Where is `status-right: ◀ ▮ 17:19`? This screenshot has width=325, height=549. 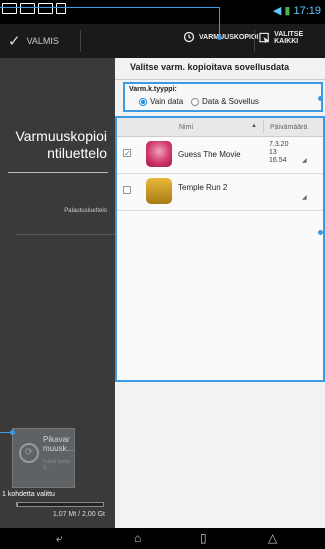 status-right: ◀ ▮ 17:19 is located at coordinates (297, 10).